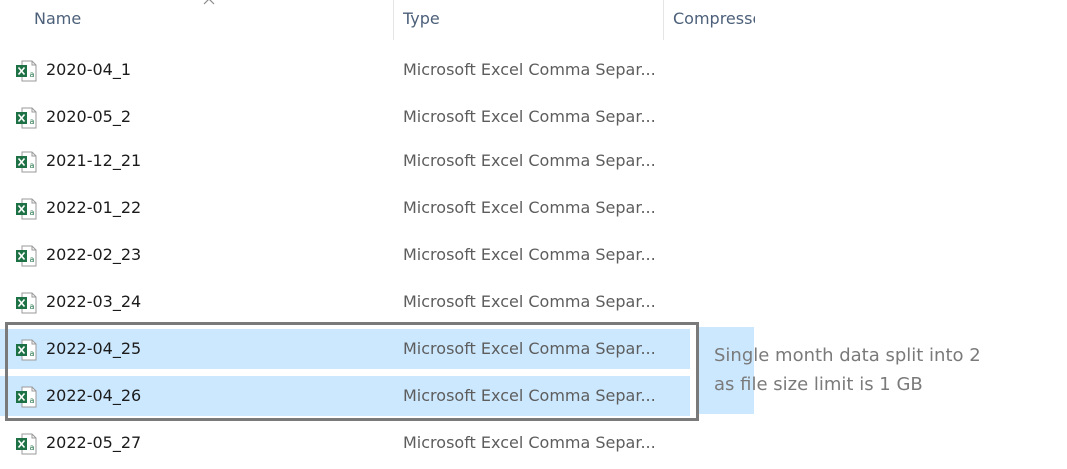 The image size is (1067, 469). I want to click on column-header-bar: Name Type Compresse, so click(533, 20).